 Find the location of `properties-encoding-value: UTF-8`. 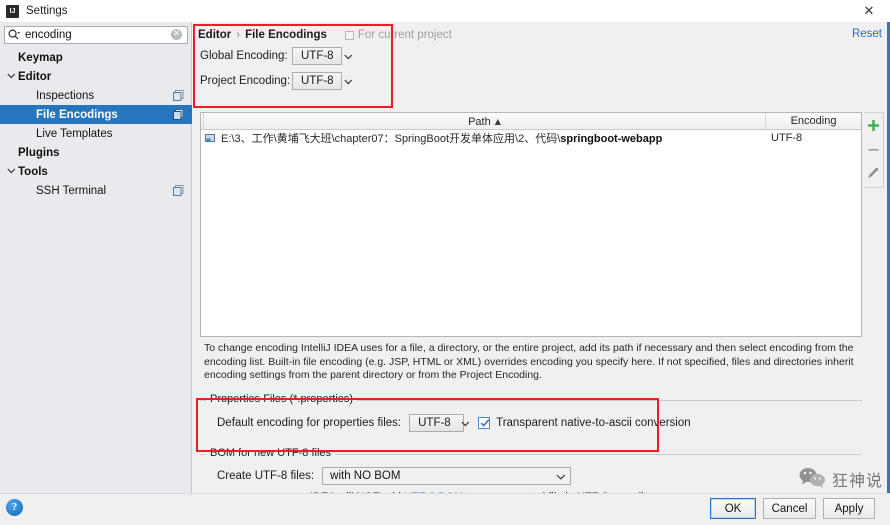

properties-encoding-value: UTF-8 is located at coordinates (434, 423).